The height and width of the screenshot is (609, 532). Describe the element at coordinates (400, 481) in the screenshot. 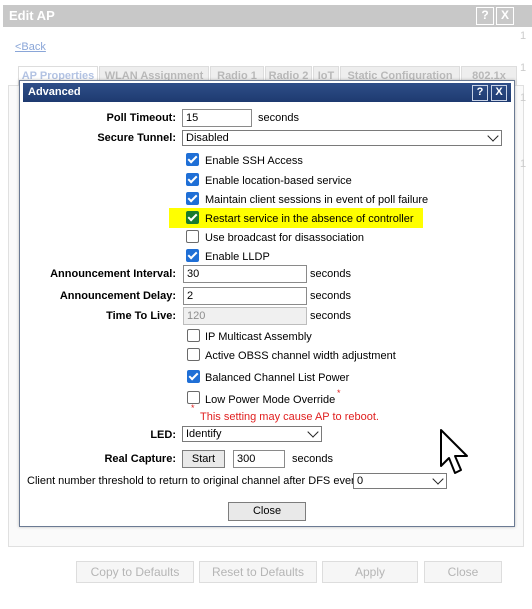

I see `client-threshold-select: 0` at that location.